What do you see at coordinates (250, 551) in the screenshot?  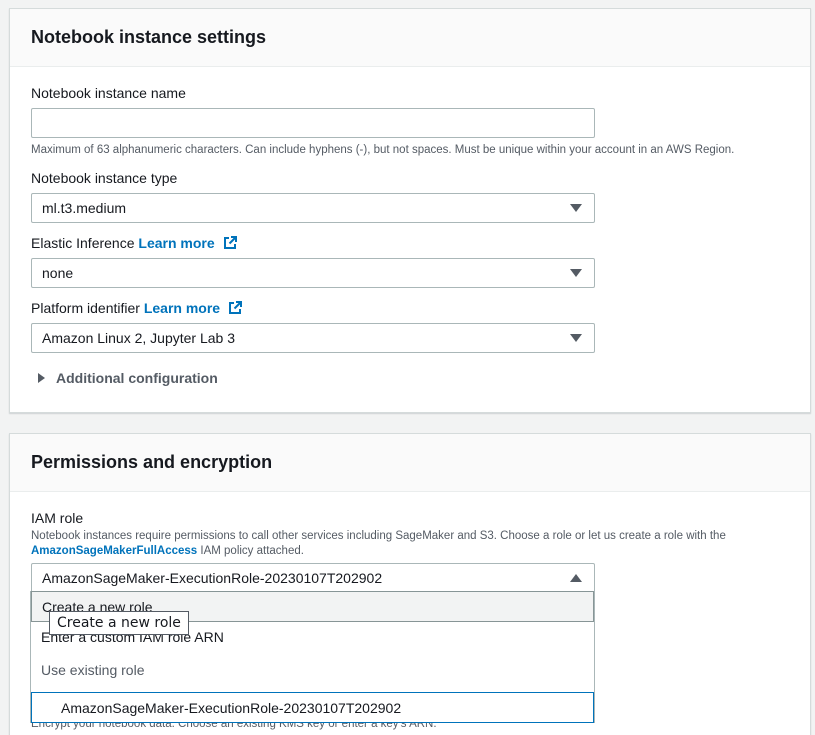 I see `iam-role-description-suffix: IAM policy attached.` at bounding box center [250, 551].